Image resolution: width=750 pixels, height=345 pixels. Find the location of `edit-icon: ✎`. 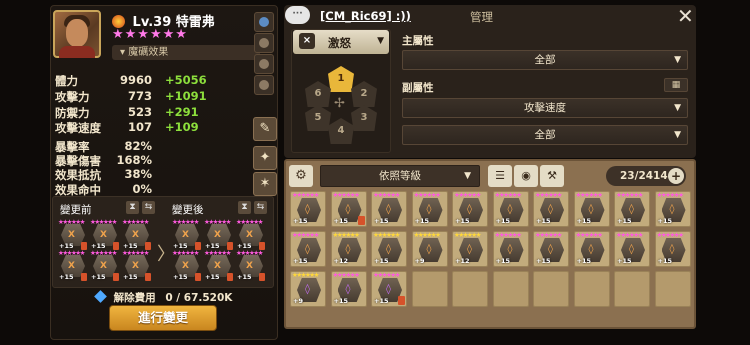

edit-icon: ✎ is located at coordinates (265, 129).